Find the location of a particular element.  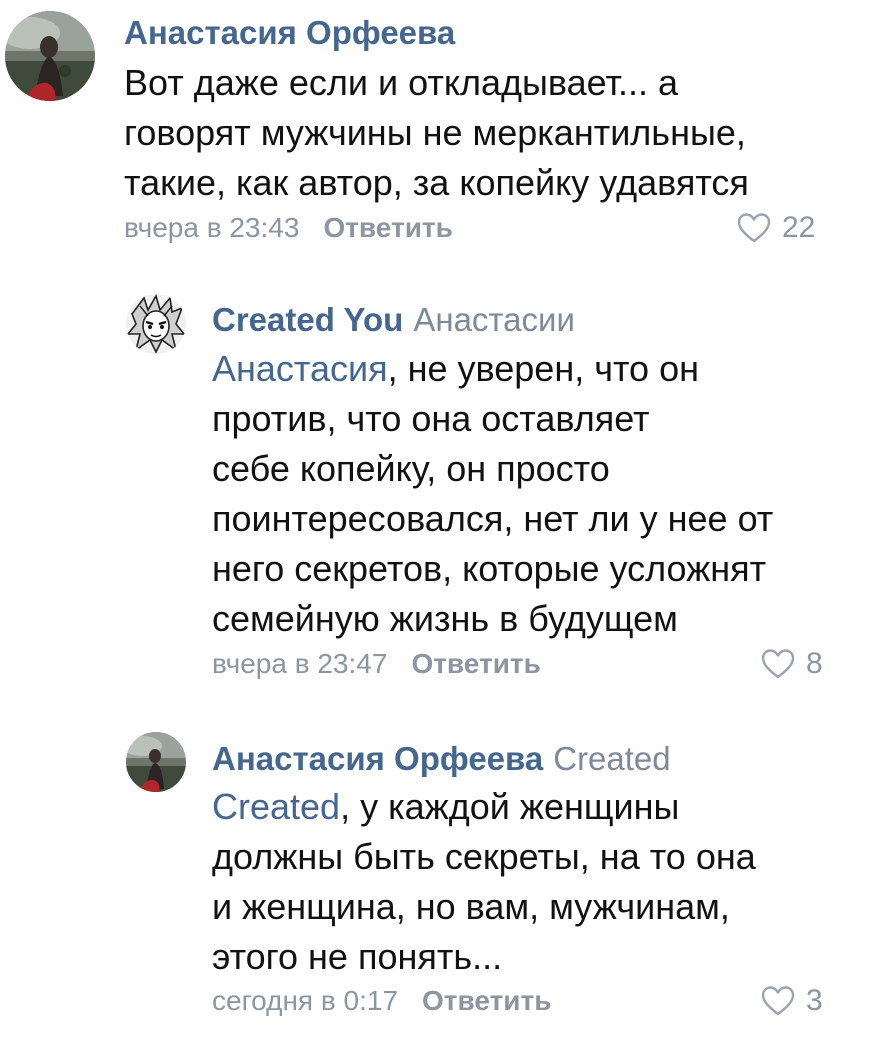

comment-text-line: против, что она оставляет is located at coordinates (431, 418).